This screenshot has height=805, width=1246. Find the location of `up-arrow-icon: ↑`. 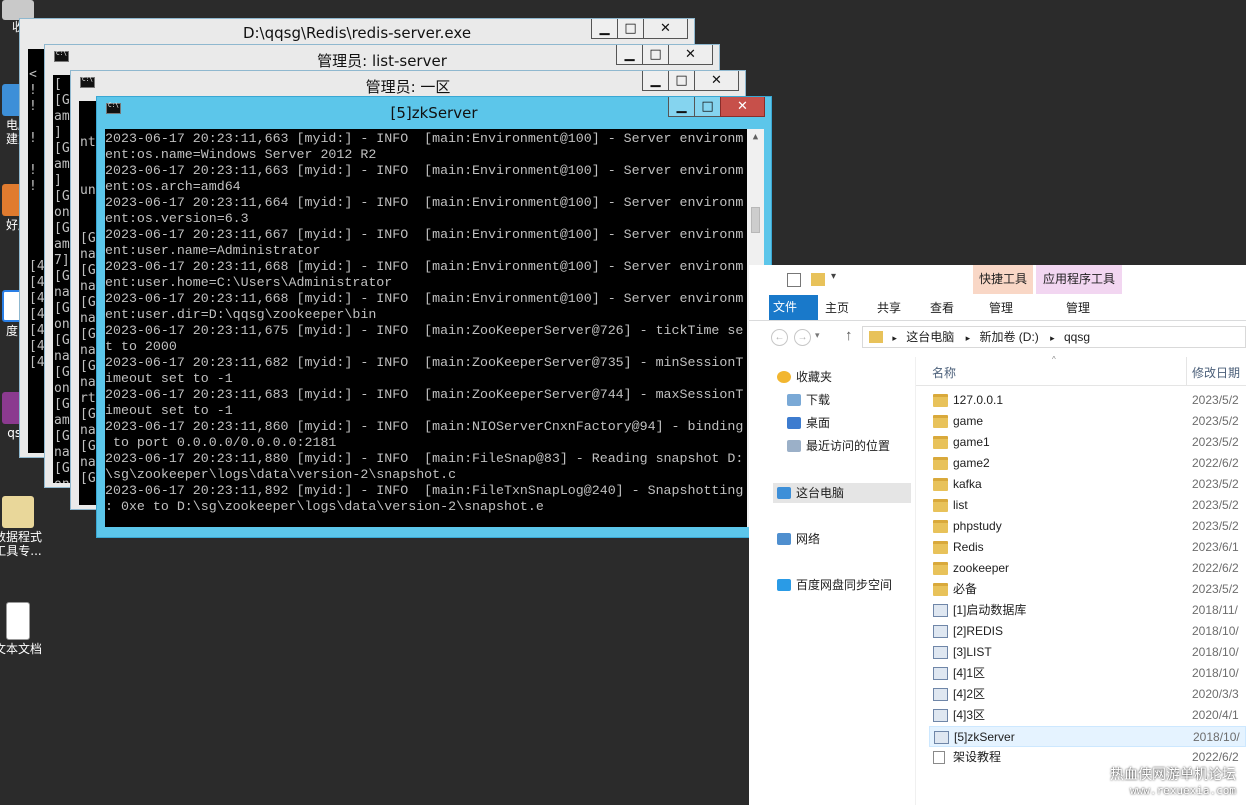

up-arrow-icon: ↑ is located at coordinates (849, 335).